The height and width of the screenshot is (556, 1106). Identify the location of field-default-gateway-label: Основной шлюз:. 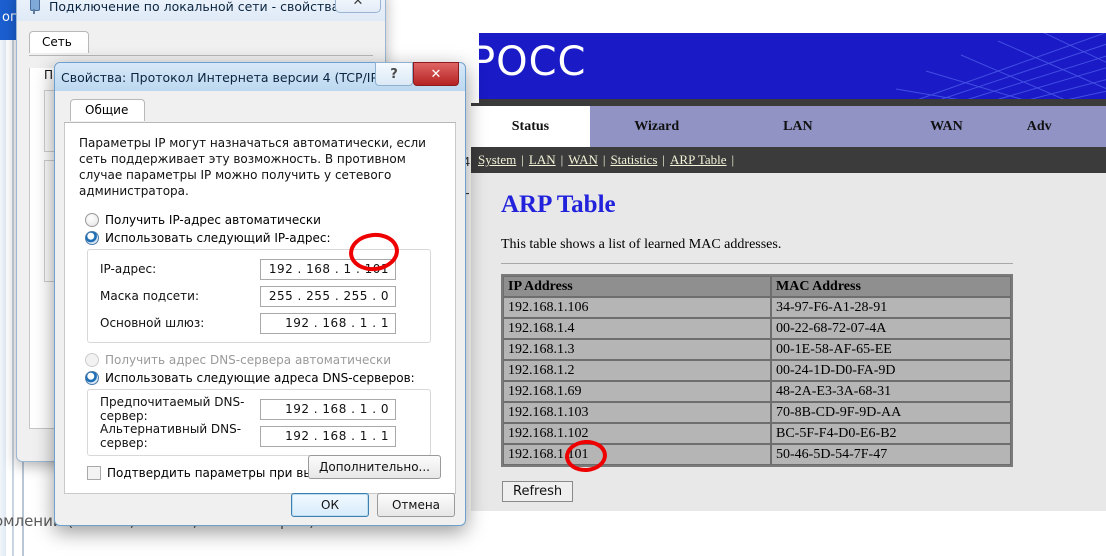
(152, 323).